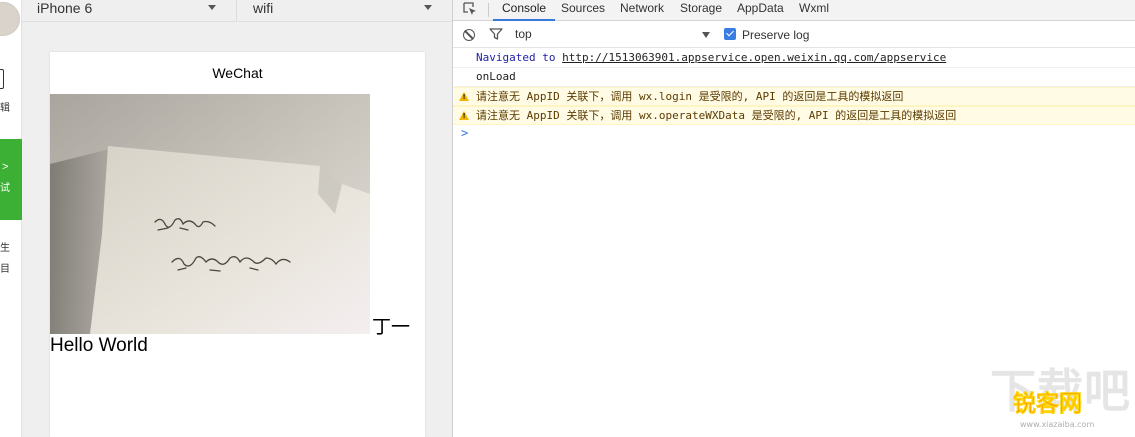  I want to click on tab-wxml: Wxml, so click(814, 10).